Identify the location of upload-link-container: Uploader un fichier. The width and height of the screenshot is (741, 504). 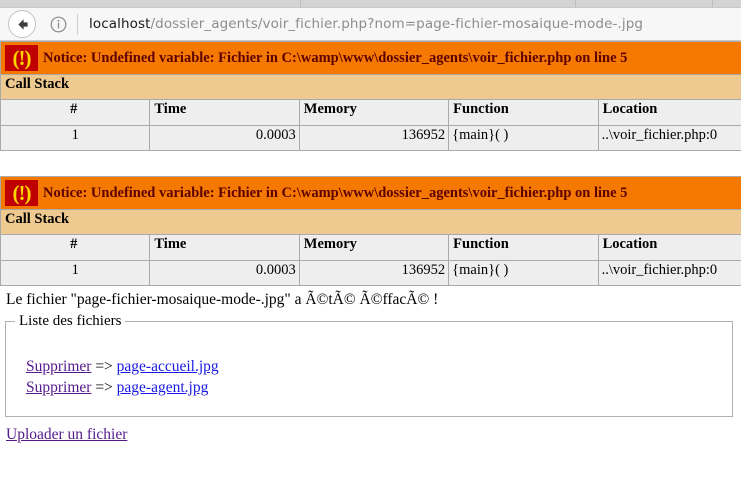
(370, 430).